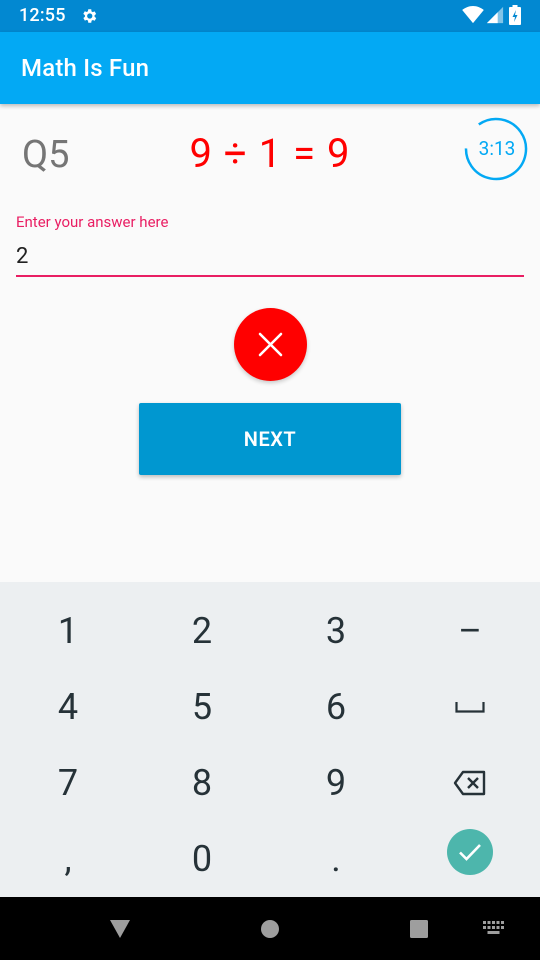 This screenshot has width=540, height=960. I want to click on space-icon, so click(470, 707).